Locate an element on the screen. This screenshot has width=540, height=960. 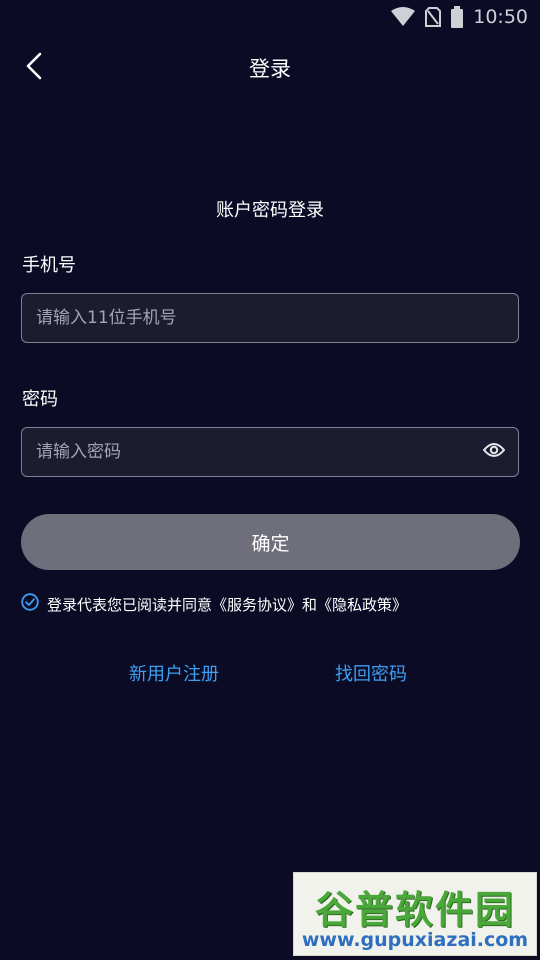
password-visibility-toggle is located at coordinates (494, 452).